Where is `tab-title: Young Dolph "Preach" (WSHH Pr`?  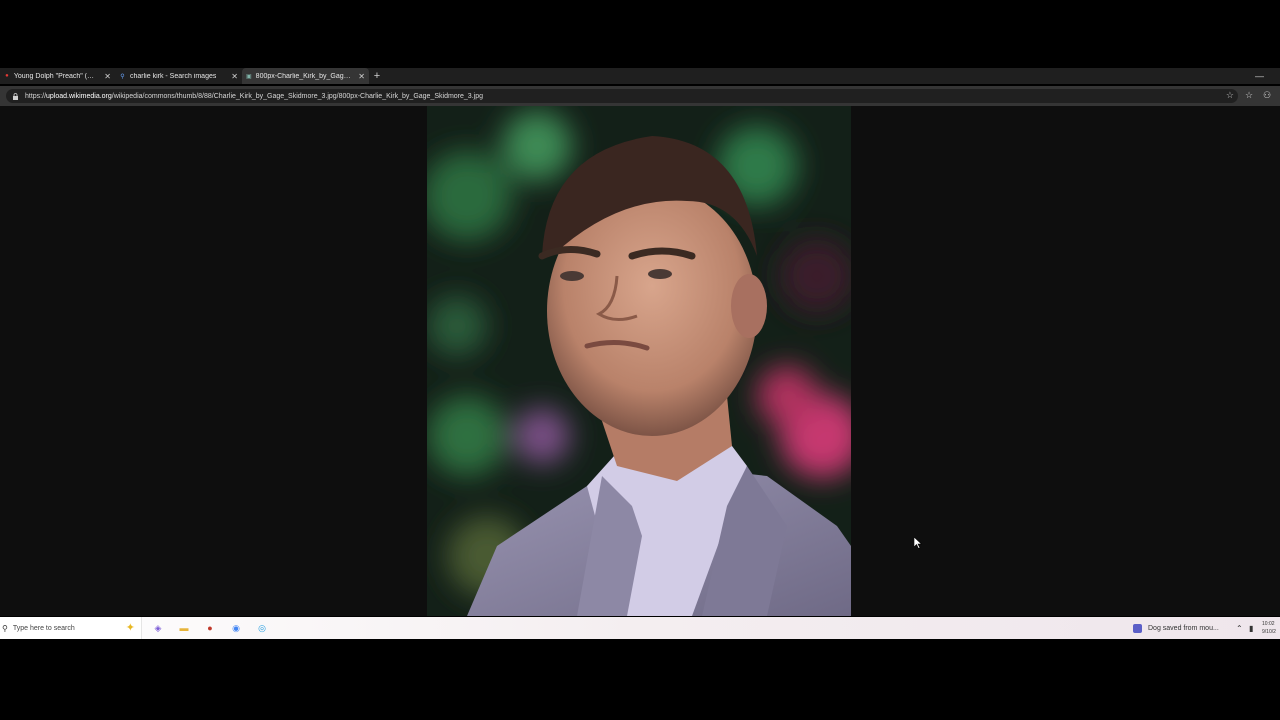
tab-title: Young Dolph "Preach" (WSHH Pr is located at coordinates (56, 76).